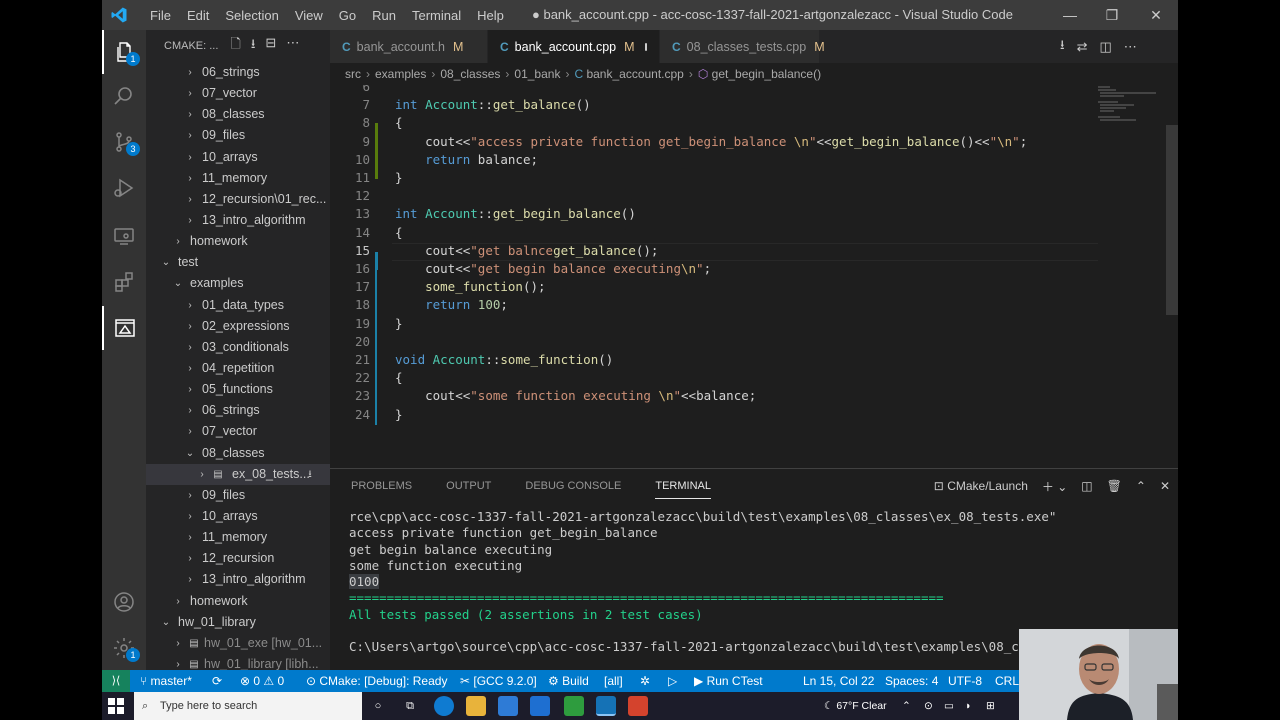 The width and height of the screenshot is (1280, 720). What do you see at coordinates (124, 96) in the screenshot?
I see `search-icon` at bounding box center [124, 96].